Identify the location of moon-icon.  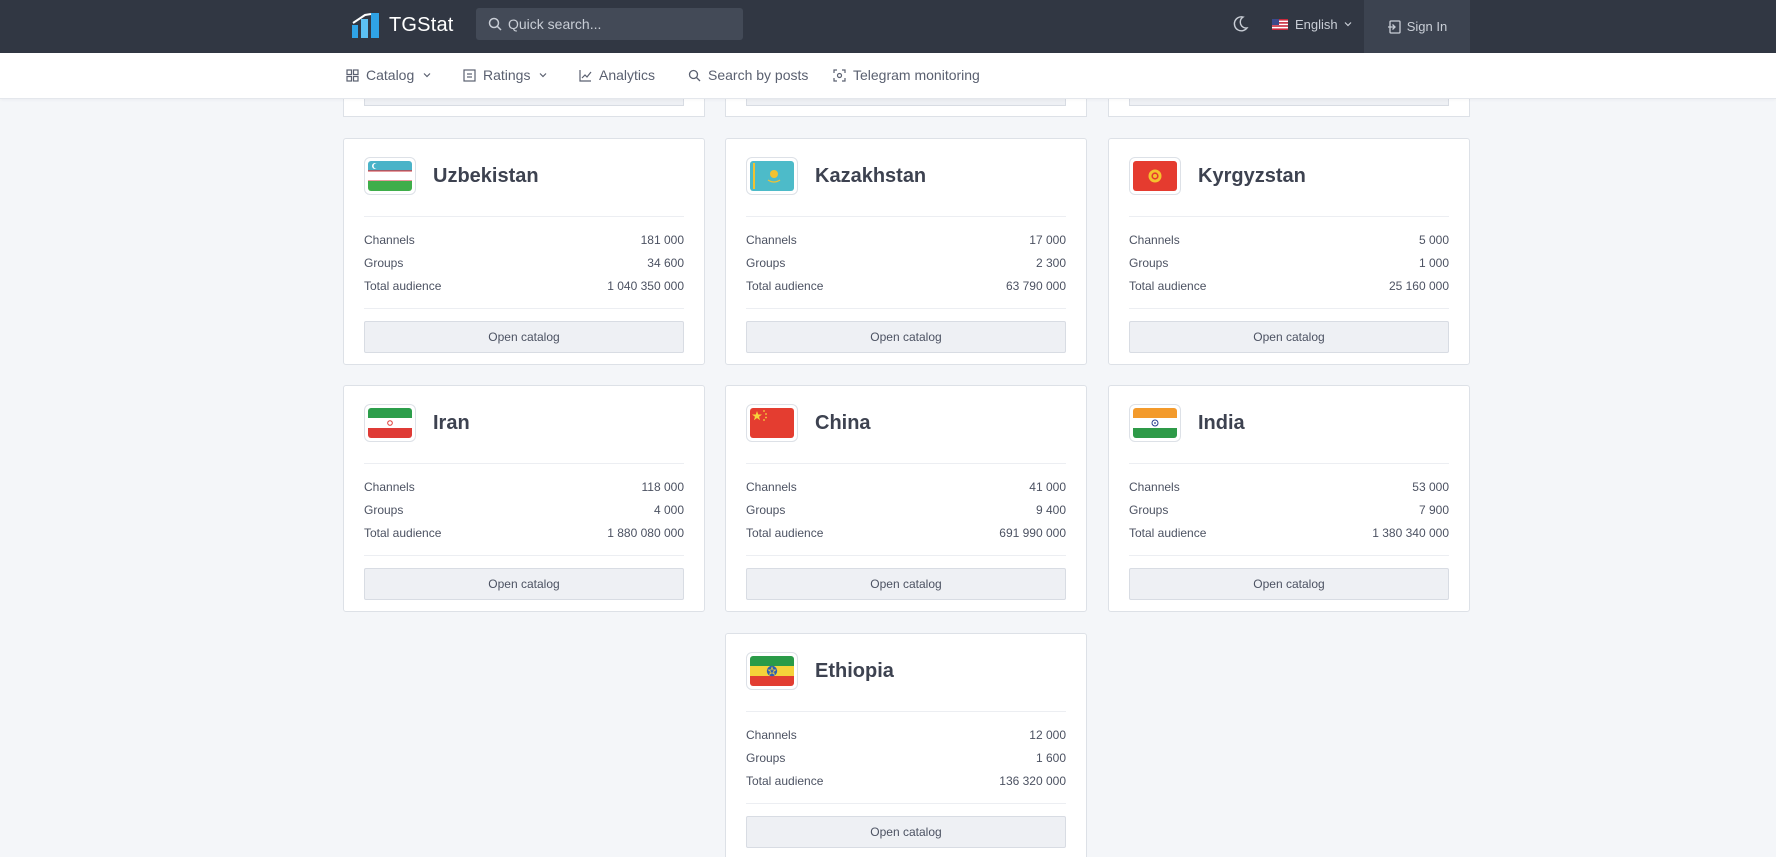
(1240, 24).